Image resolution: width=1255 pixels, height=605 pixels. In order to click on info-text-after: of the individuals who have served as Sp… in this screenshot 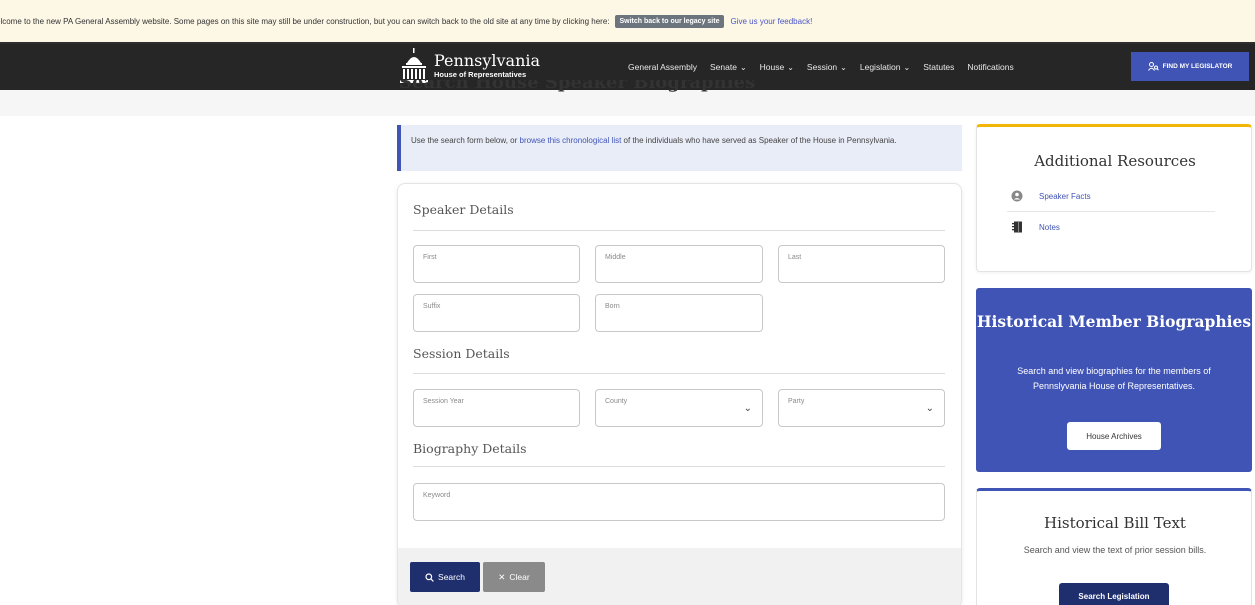, I will do `click(759, 140)`.